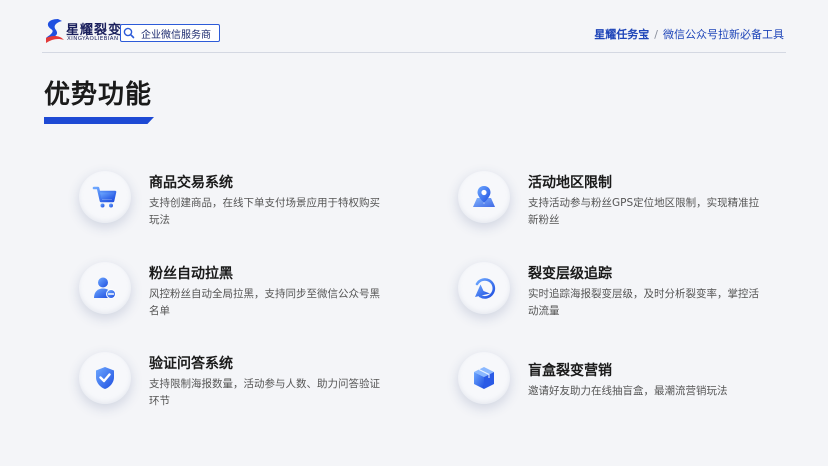  Describe the element at coordinates (628, 391) in the screenshot. I see `feature-description: 邀请好友助力在线抽盲盒，最潮流营销玩法` at that location.